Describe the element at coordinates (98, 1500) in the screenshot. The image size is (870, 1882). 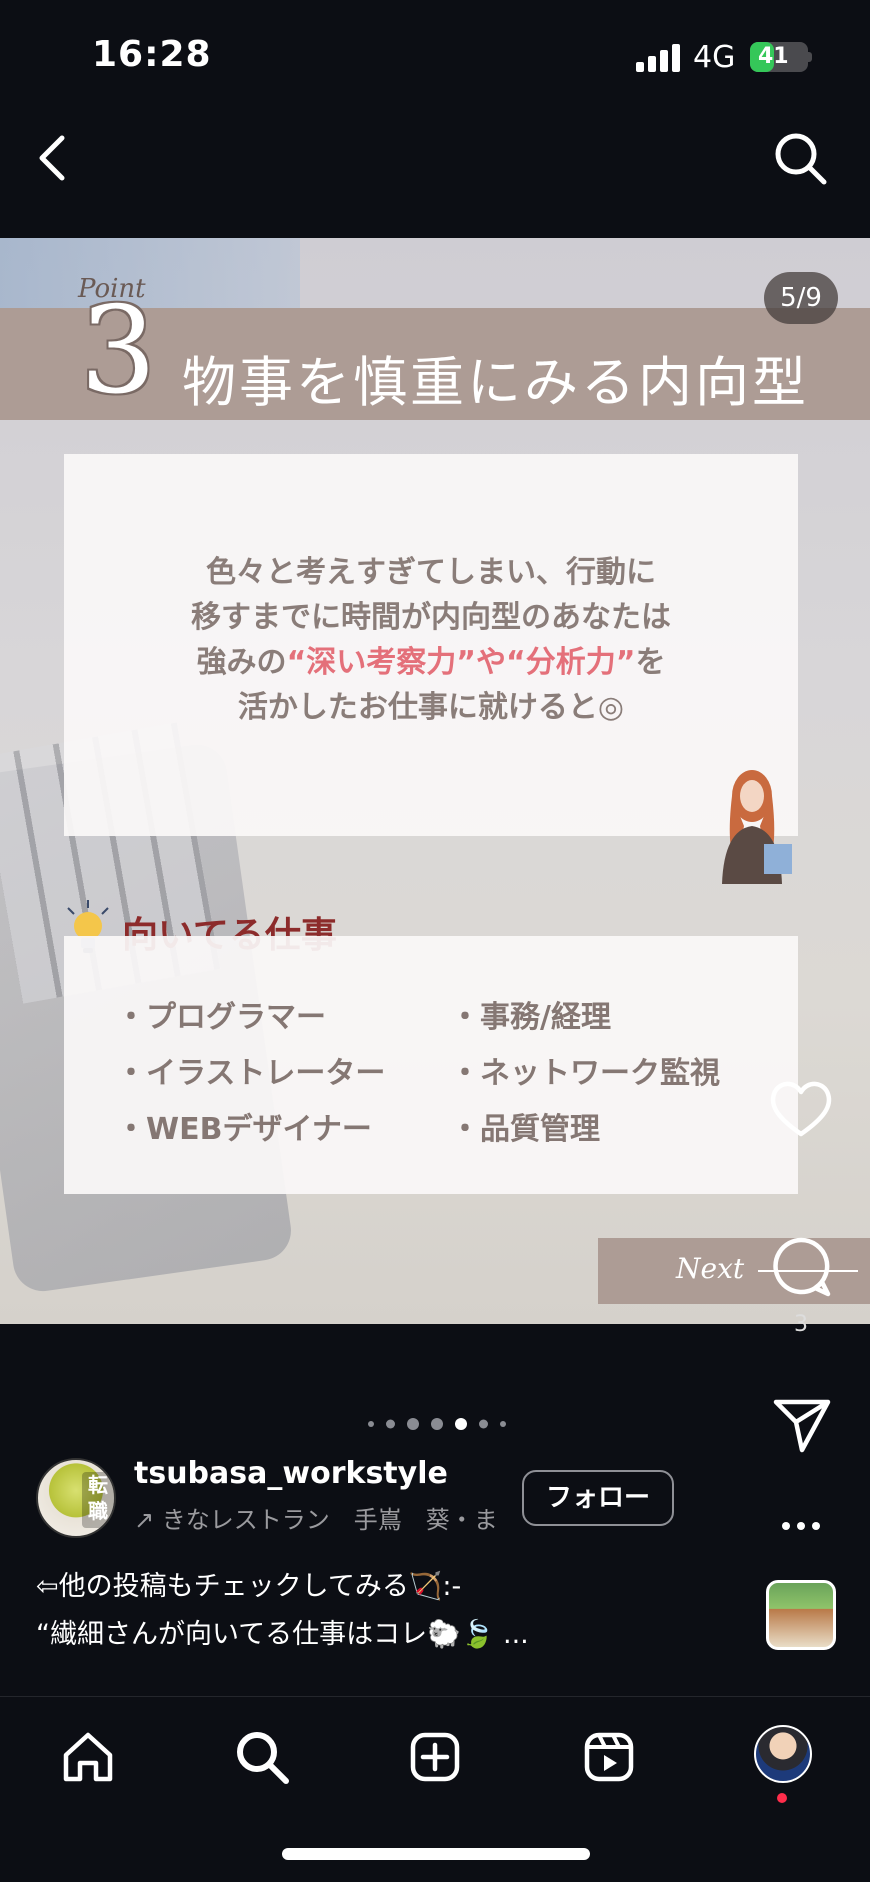
I see `avatar-badge: 転職` at that location.